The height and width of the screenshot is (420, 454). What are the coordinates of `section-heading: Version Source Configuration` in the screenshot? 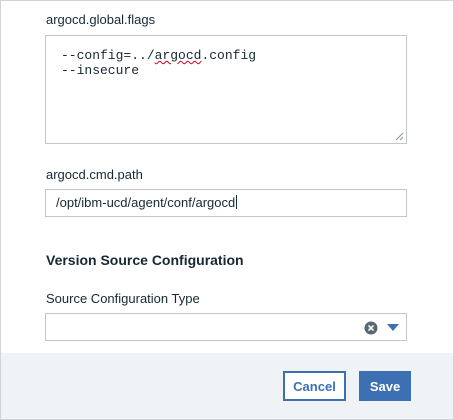 It's located at (145, 260).